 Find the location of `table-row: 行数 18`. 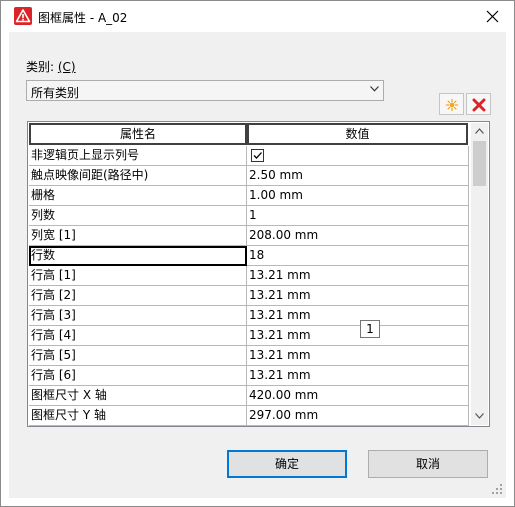

table-row: 行数 18 is located at coordinates (249, 256).